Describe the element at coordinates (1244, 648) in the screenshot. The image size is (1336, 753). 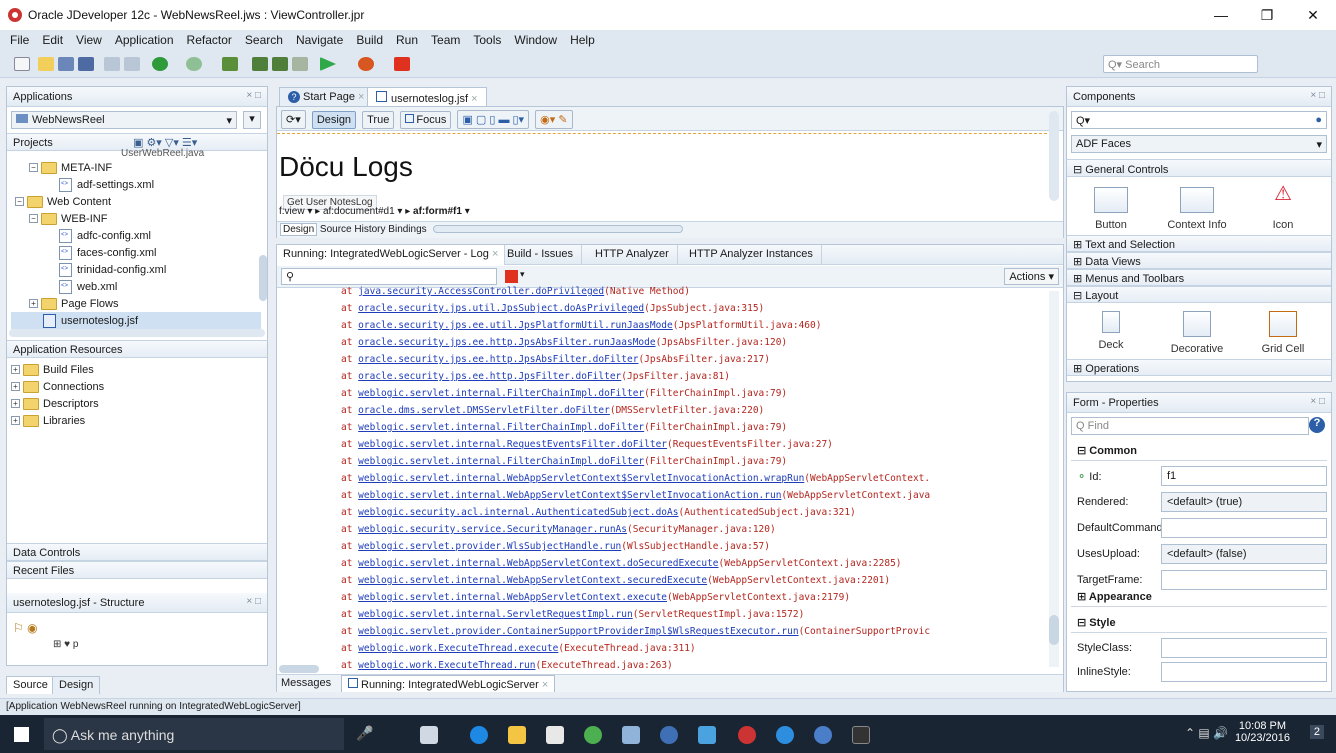
I see `styleclass-field` at that location.